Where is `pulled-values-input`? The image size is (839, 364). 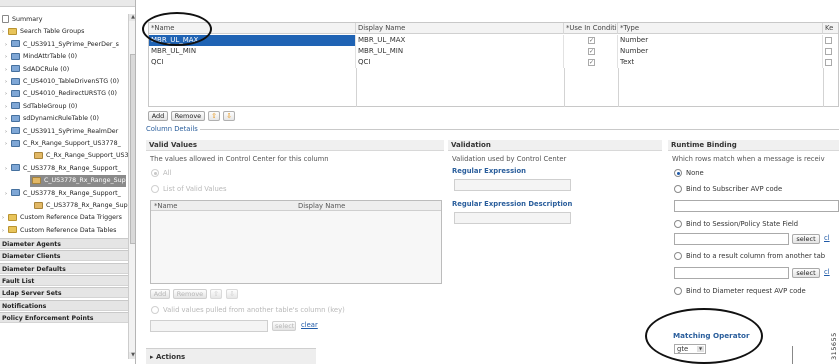
pulled-values-input is located at coordinates (209, 326).